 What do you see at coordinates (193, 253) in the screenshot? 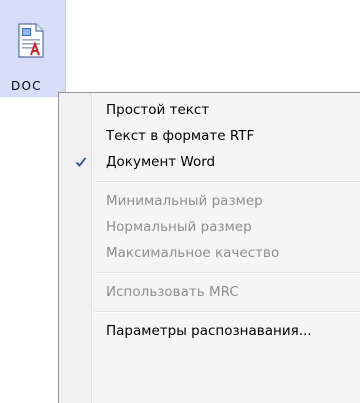
I see `menu-item-label: Максимальное качество` at bounding box center [193, 253].